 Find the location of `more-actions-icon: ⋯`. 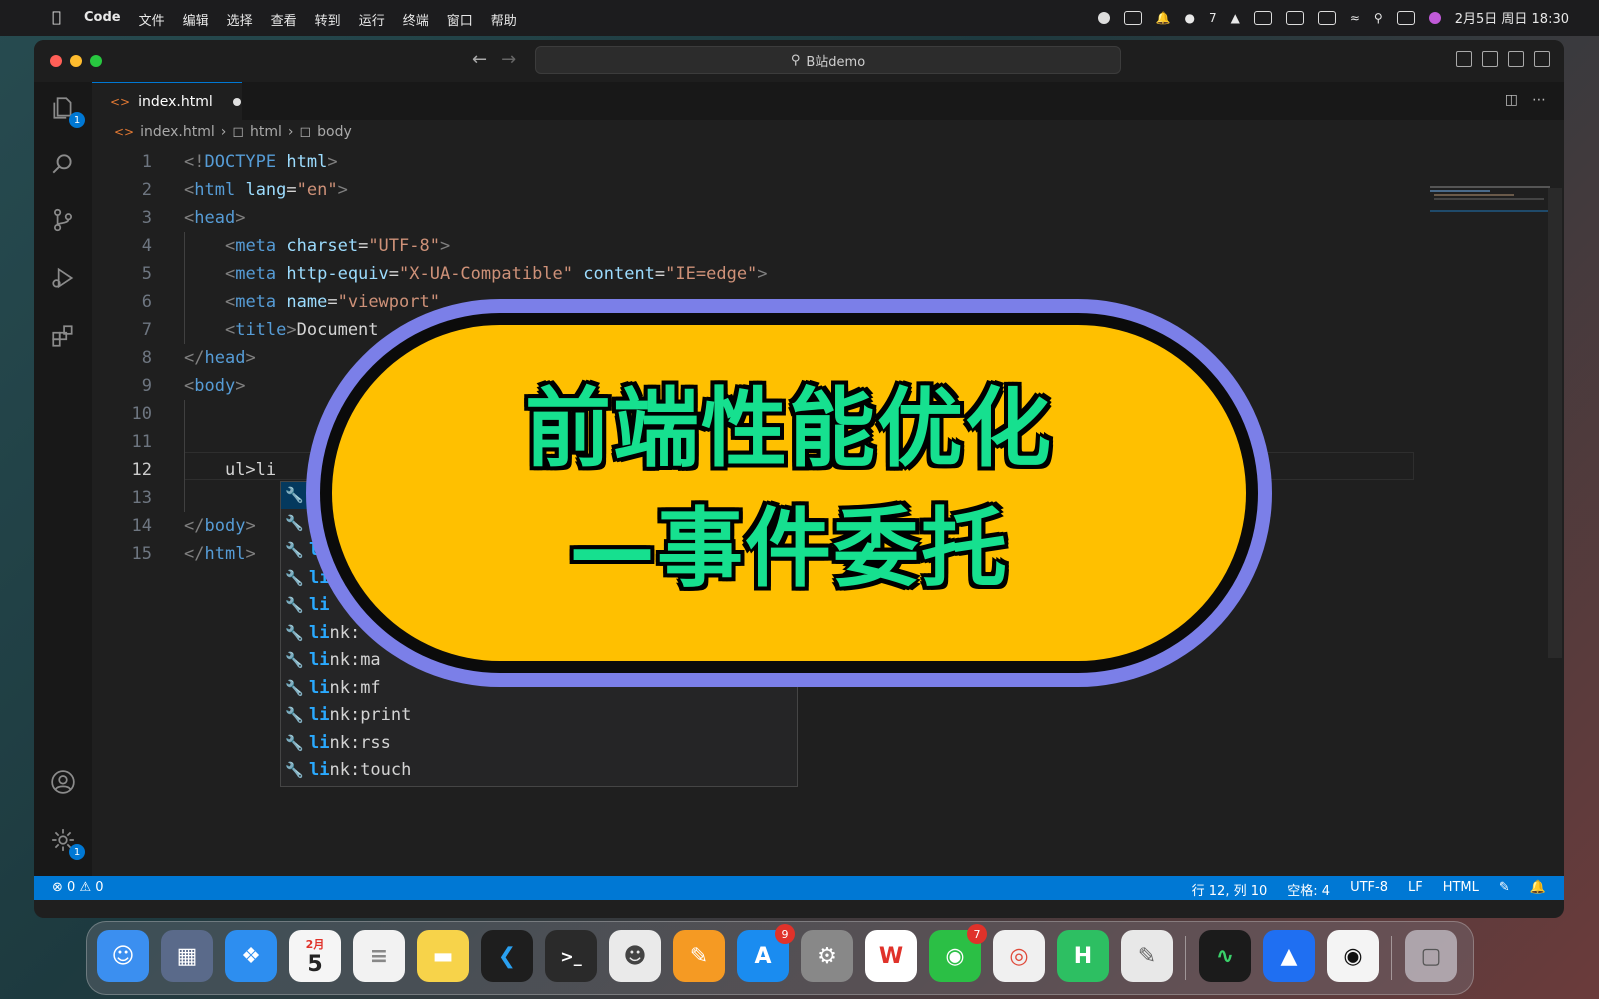

more-actions-icon: ⋯ is located at coordinates (1539, 100).